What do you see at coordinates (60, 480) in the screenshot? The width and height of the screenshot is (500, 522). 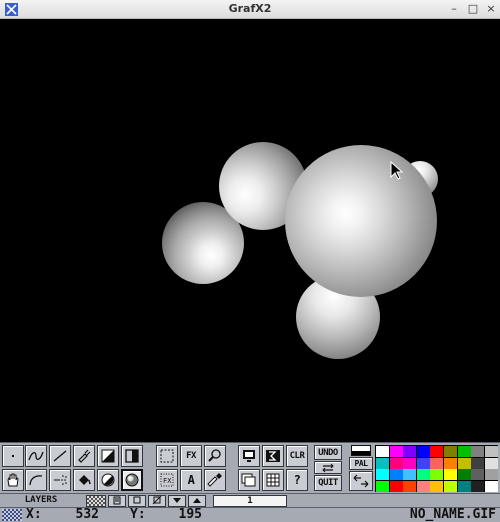 I see `airbrush-tool-icon` at bounding box center [60, 480].